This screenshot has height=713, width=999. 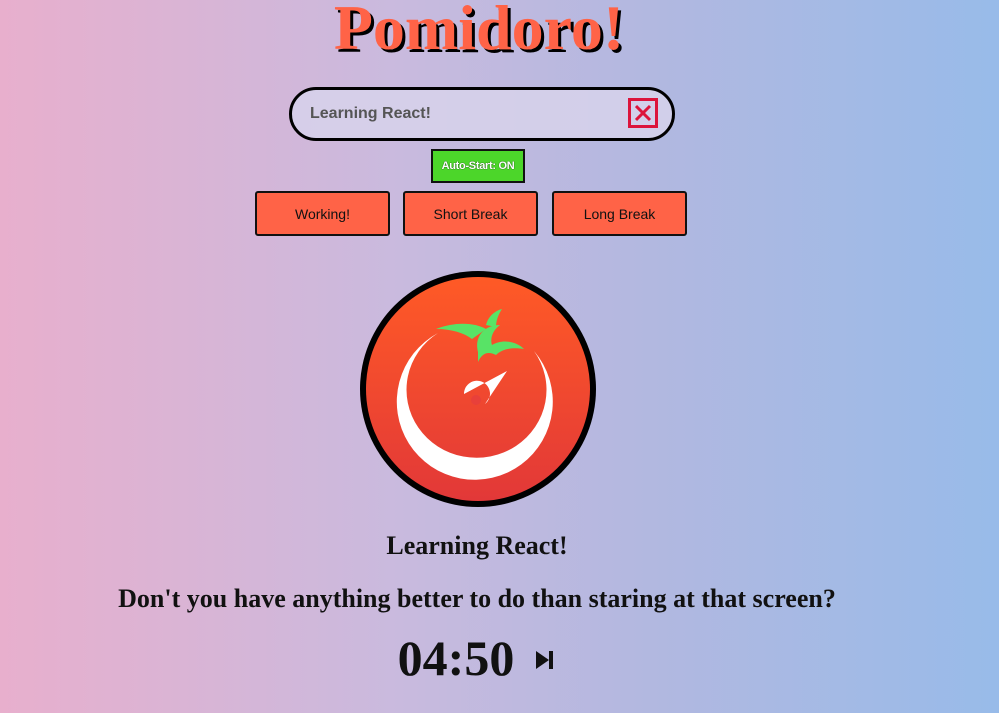 I want to click on skip-next-icon, so click(x=545, y=660).